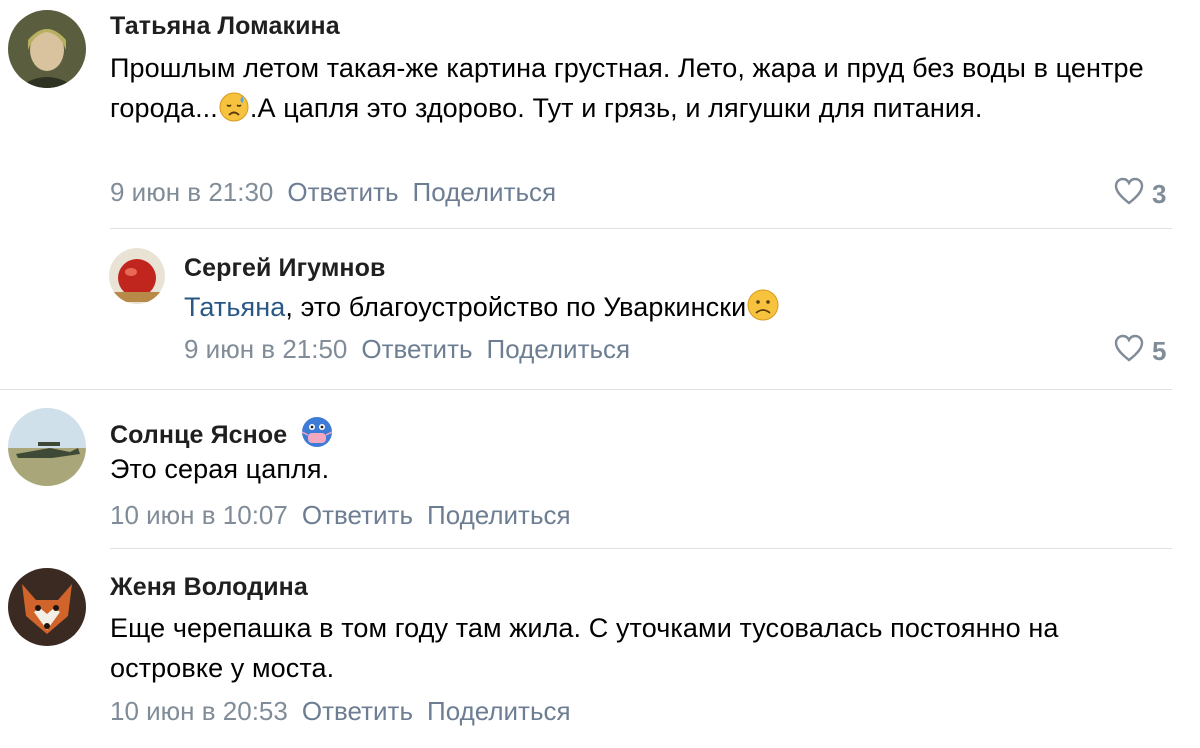  I want to click on author-name: Солнце Ясное, so click(198, 435).